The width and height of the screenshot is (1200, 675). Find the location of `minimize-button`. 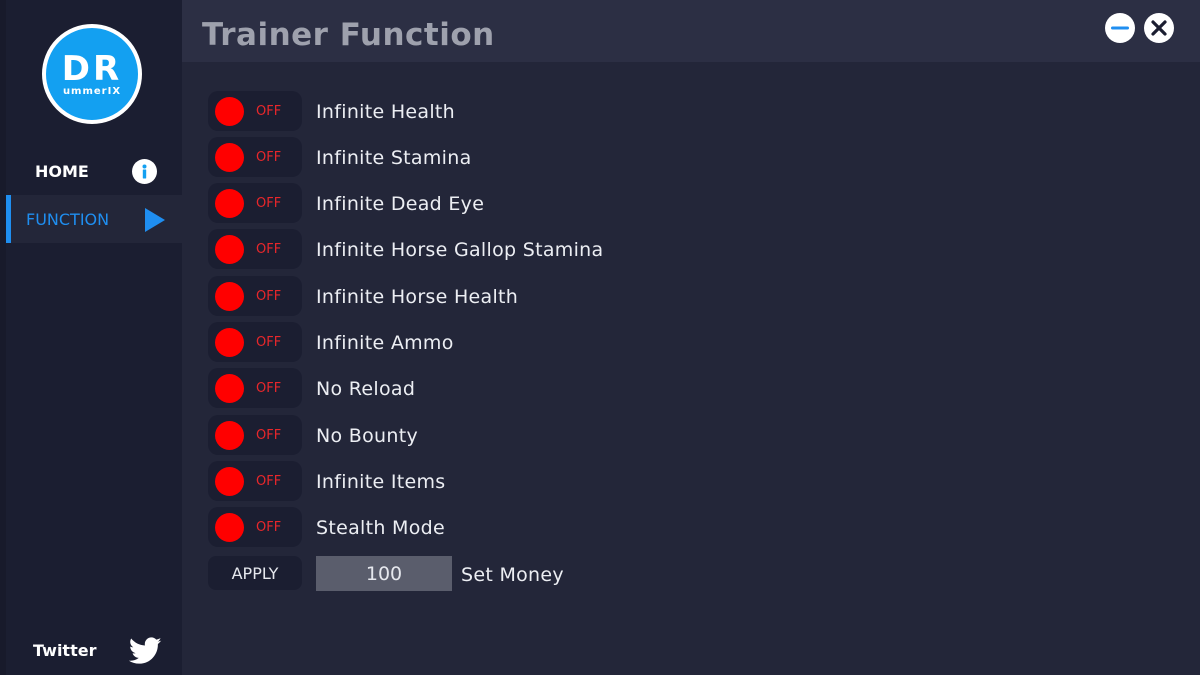

minimize-button is located at coordinates (1120, 28).